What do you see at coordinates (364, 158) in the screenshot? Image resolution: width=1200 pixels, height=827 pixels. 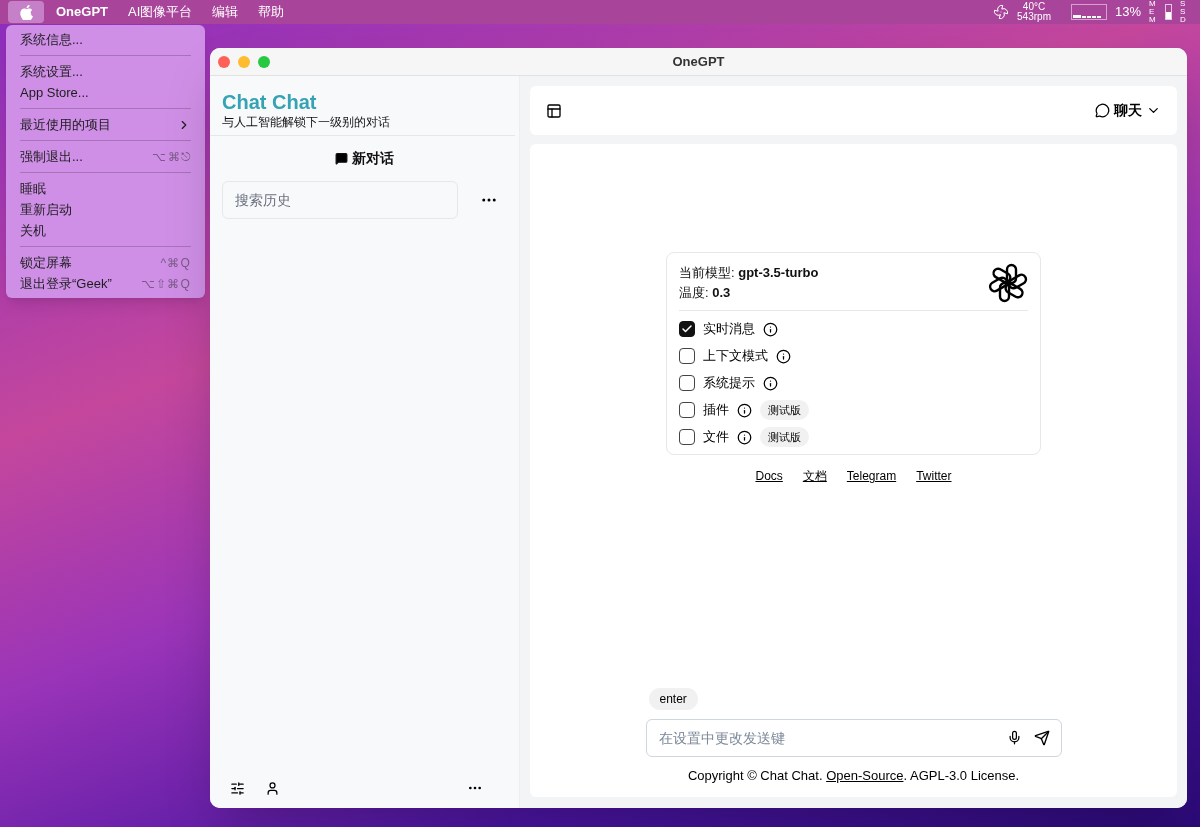 I see `new-chat-button: 新对话` at bounding box center [364, 158].